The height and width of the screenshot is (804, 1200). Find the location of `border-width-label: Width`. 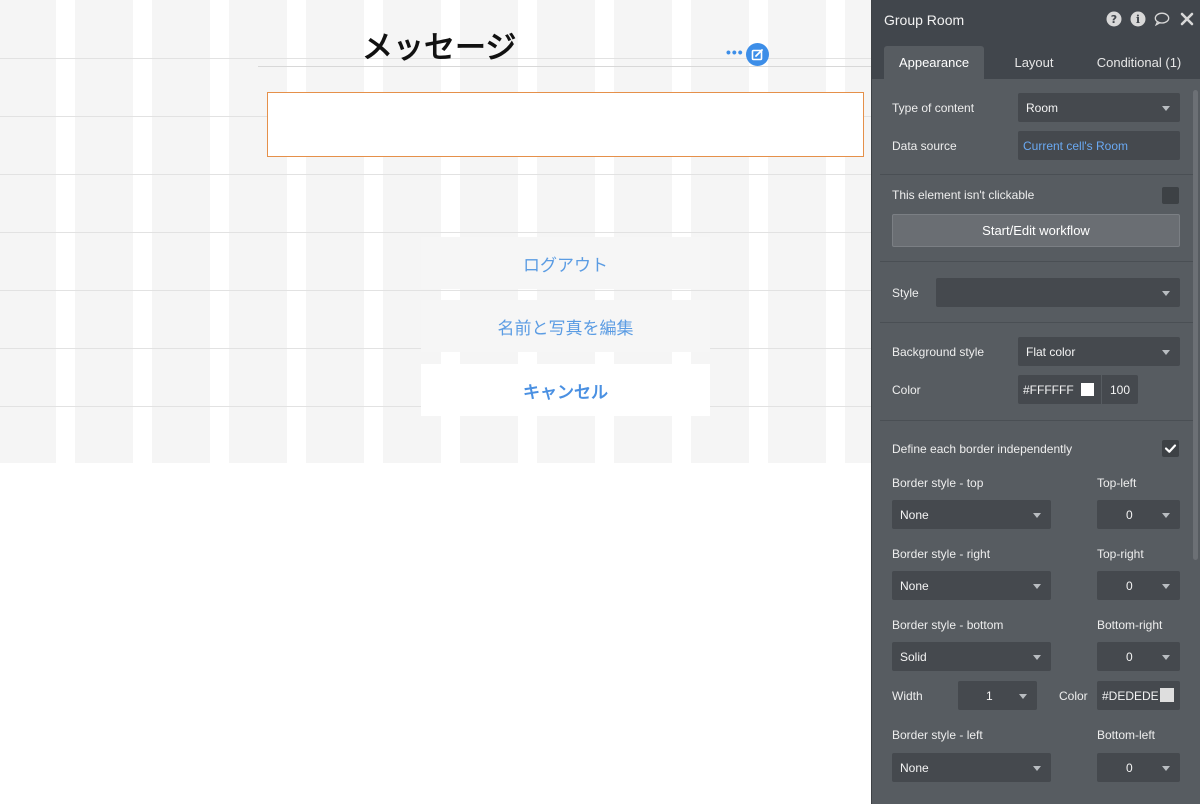

border-width-label: Width is located at coordinates (907, 696).